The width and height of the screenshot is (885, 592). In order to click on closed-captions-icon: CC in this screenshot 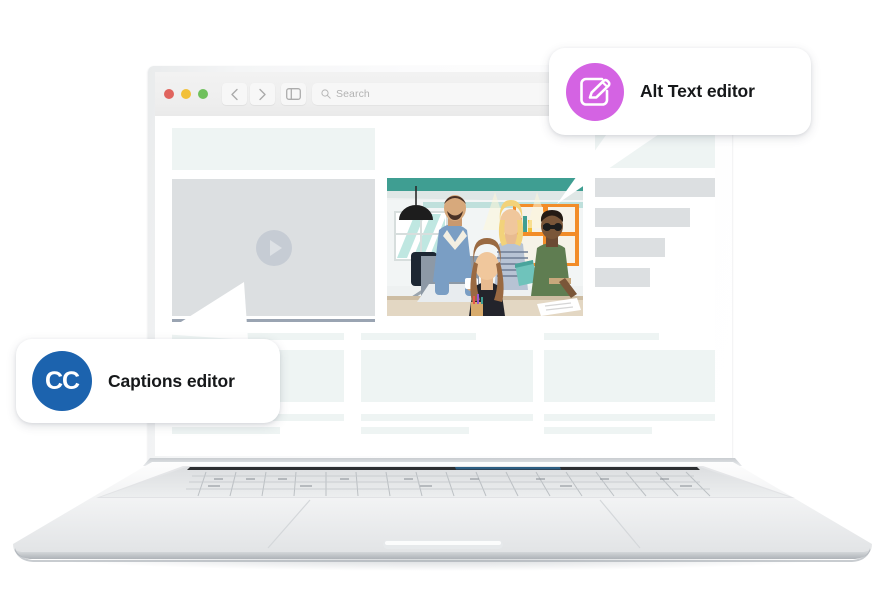, I will do `click(62, 381)`.